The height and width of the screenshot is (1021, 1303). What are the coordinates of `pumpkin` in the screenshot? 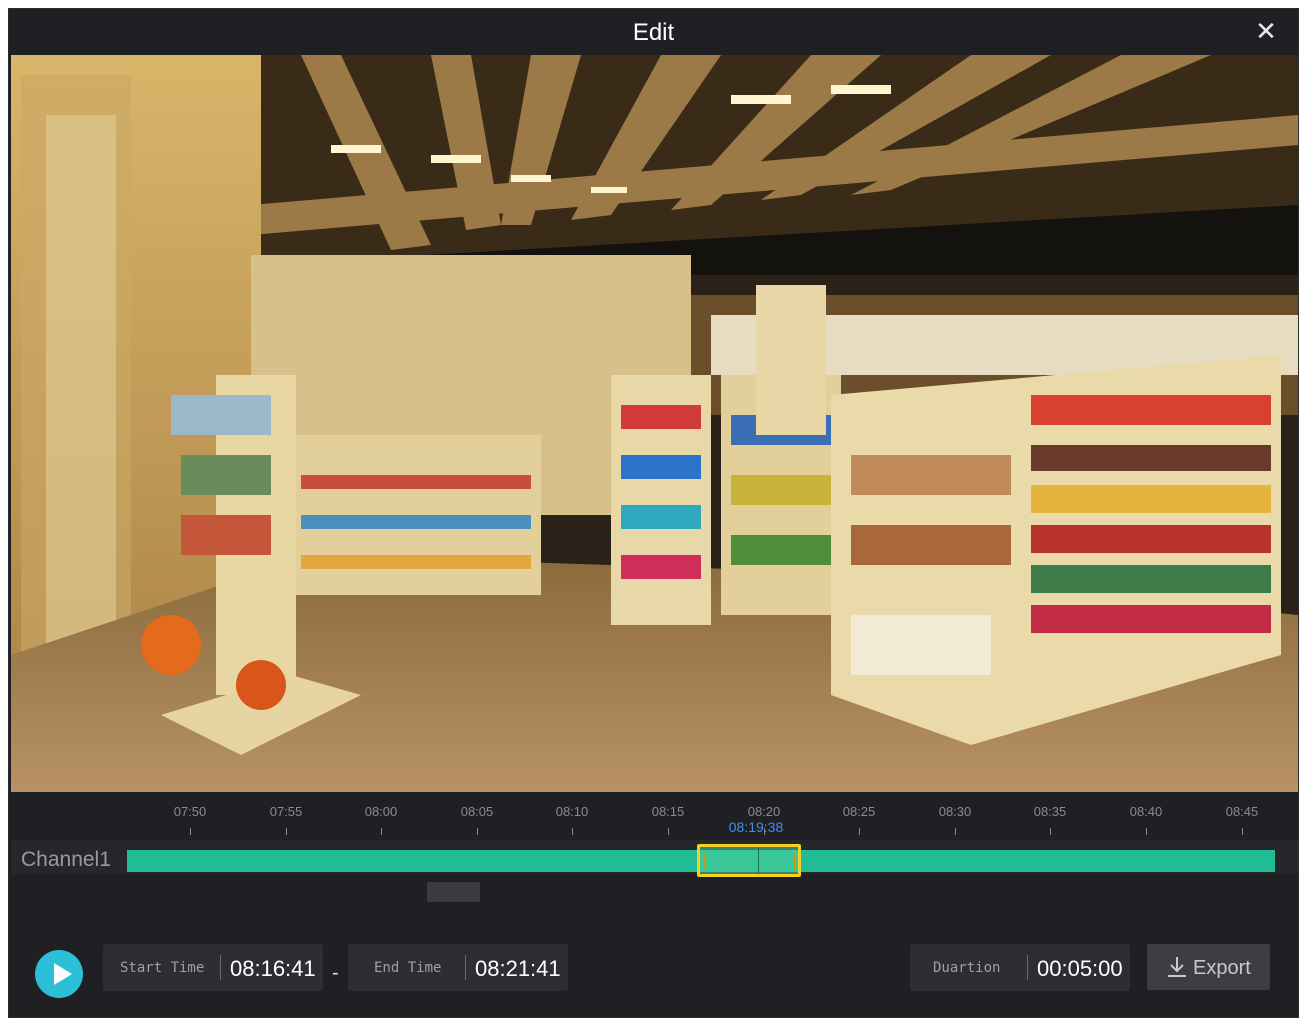 It's located at (171, 645).